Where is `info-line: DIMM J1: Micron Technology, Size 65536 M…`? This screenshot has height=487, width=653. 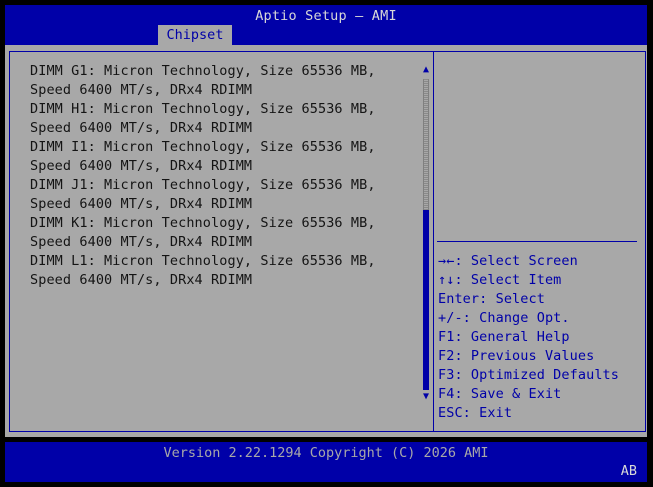 info-line: DIMM J1: Micron Technology, Size 65536 M… is located at coordinates (203, 185).